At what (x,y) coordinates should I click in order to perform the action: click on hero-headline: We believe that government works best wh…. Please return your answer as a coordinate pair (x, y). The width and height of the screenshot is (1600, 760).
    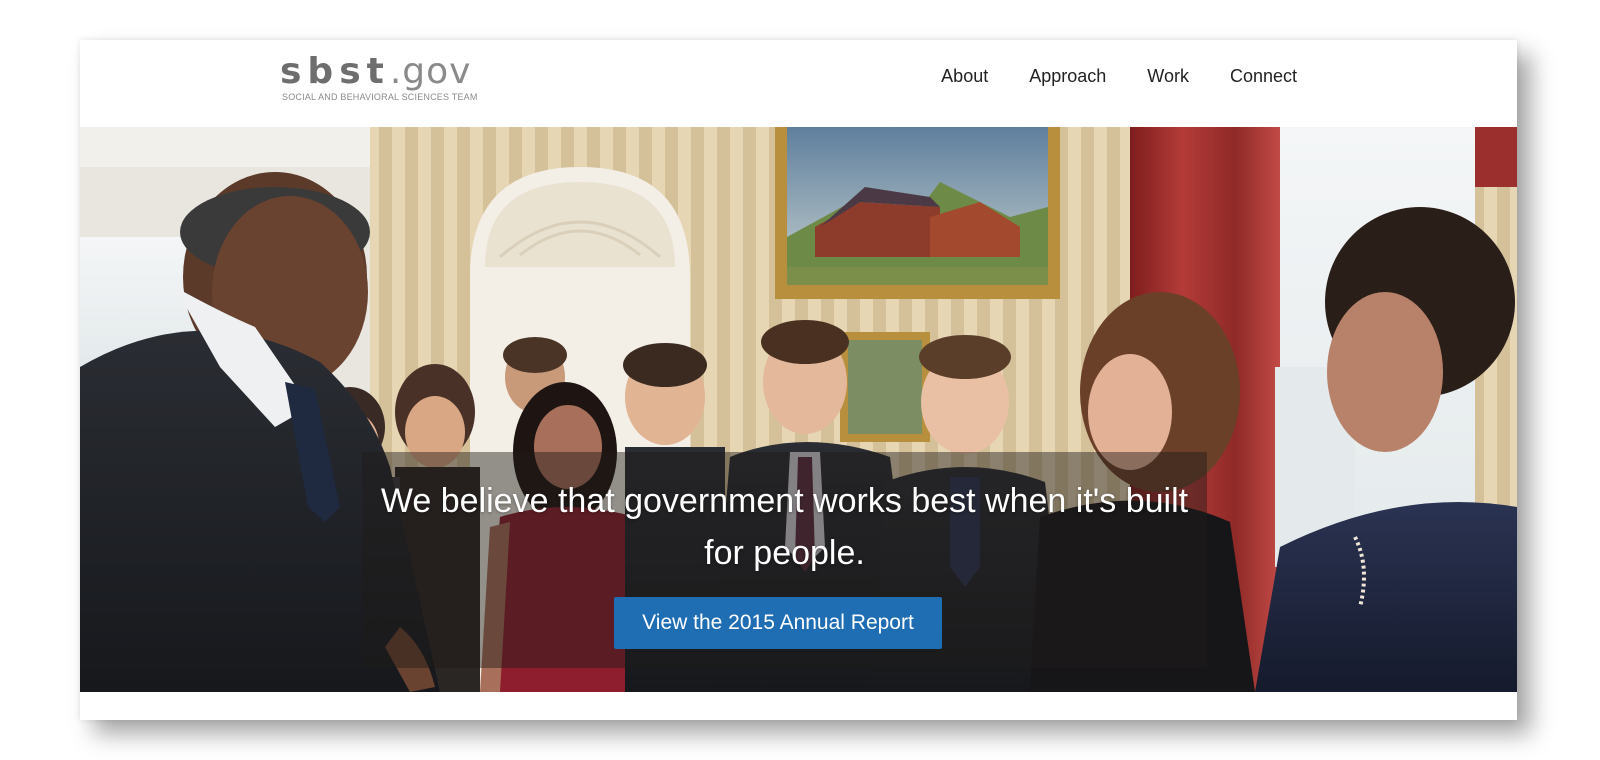
    Looking at the image, I should click on (784, 527).